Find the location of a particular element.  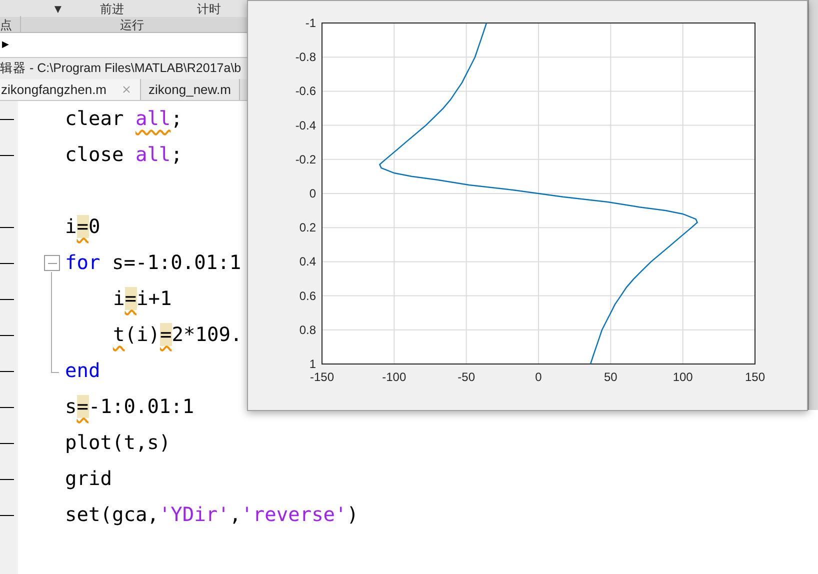

y-tick-label: 1 is located at coordinates (312, 364).